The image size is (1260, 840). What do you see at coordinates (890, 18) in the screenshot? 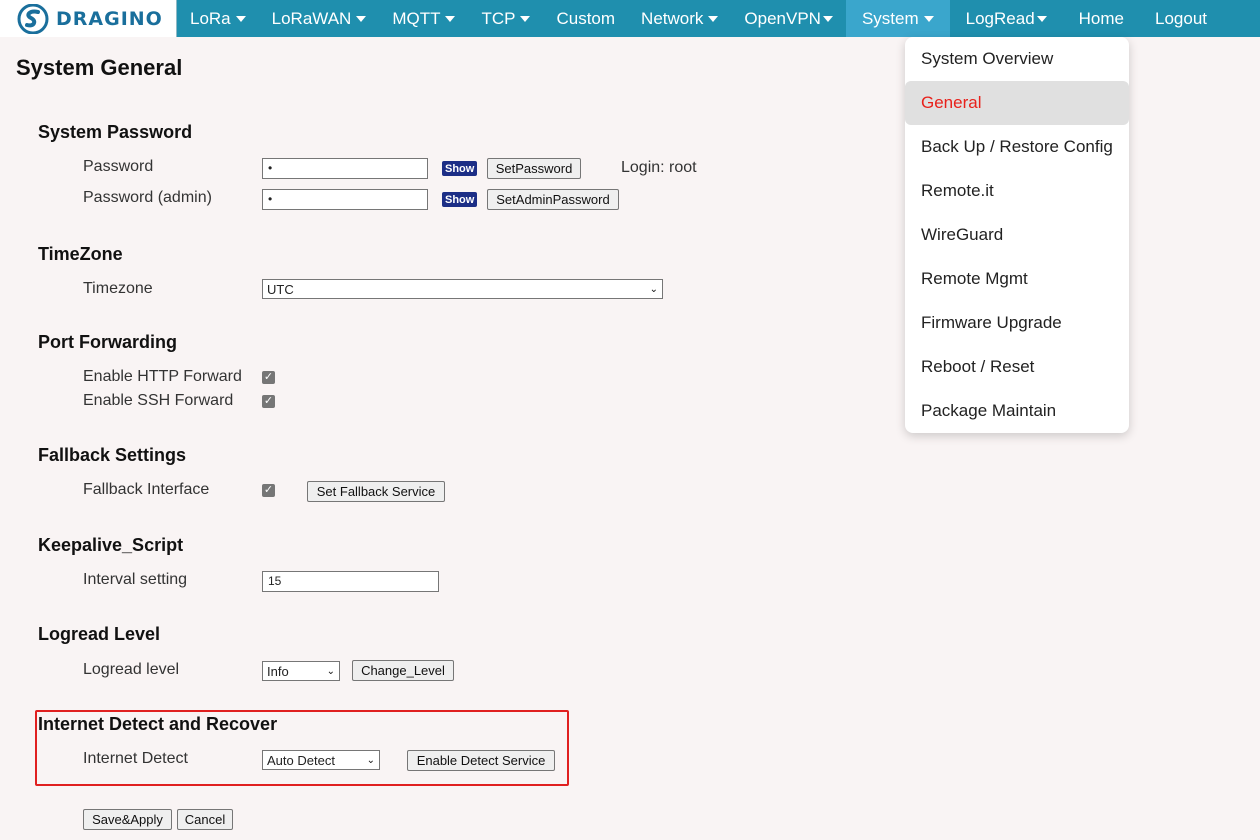
I see `nav-system-label: System` at bounding box center [890, 18].